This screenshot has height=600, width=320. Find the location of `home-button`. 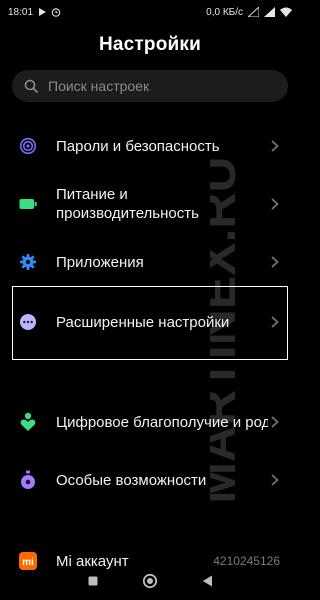

home-button is located at coordinates (150, 581).